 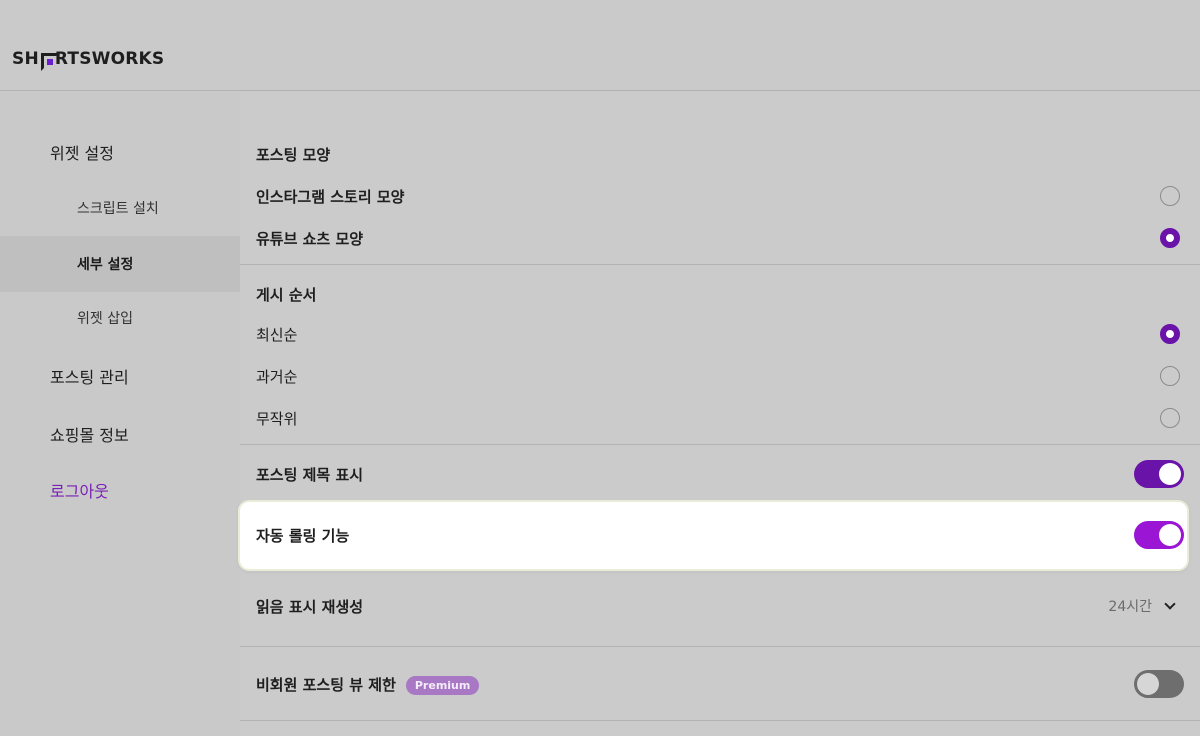 I want to click on logo-o-mark-icon, so click(x=49, y=61).